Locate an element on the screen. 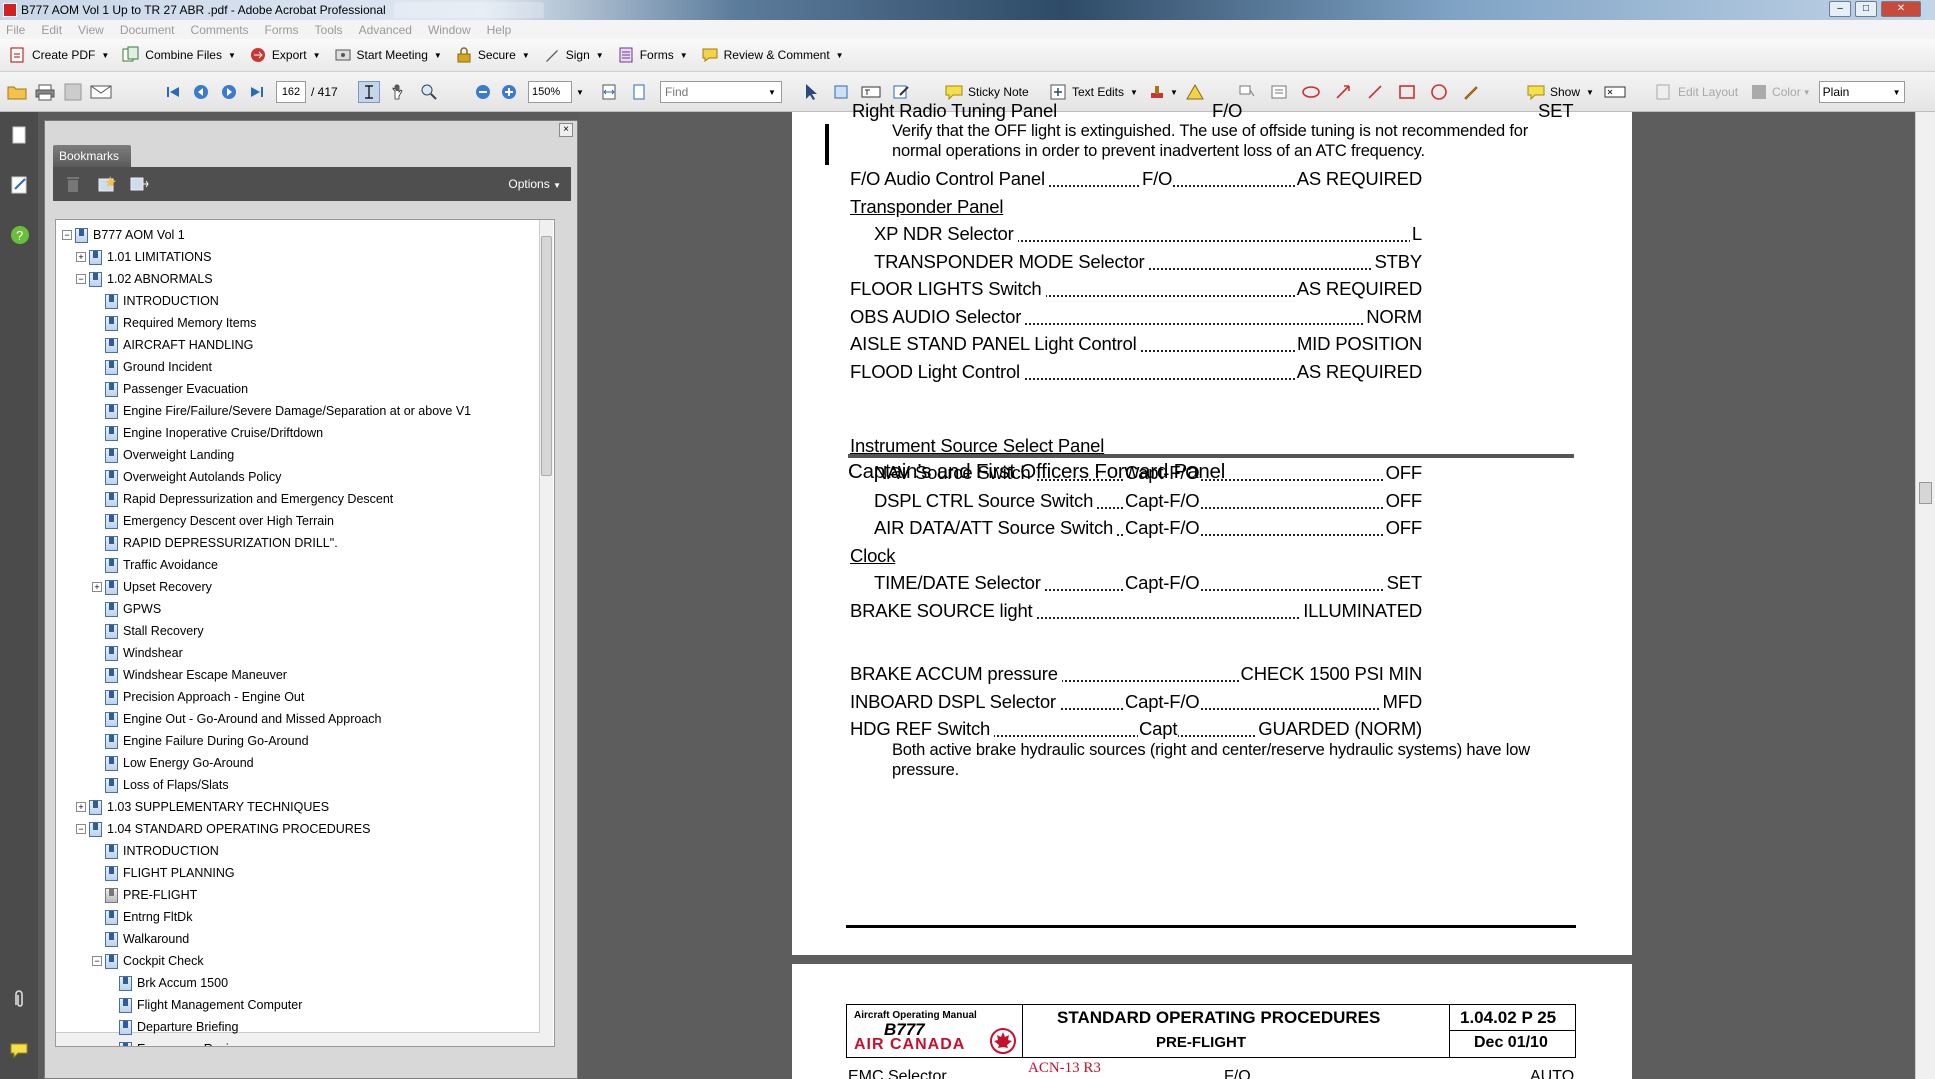  previous-page-icon is located at coordinates (201, 92).